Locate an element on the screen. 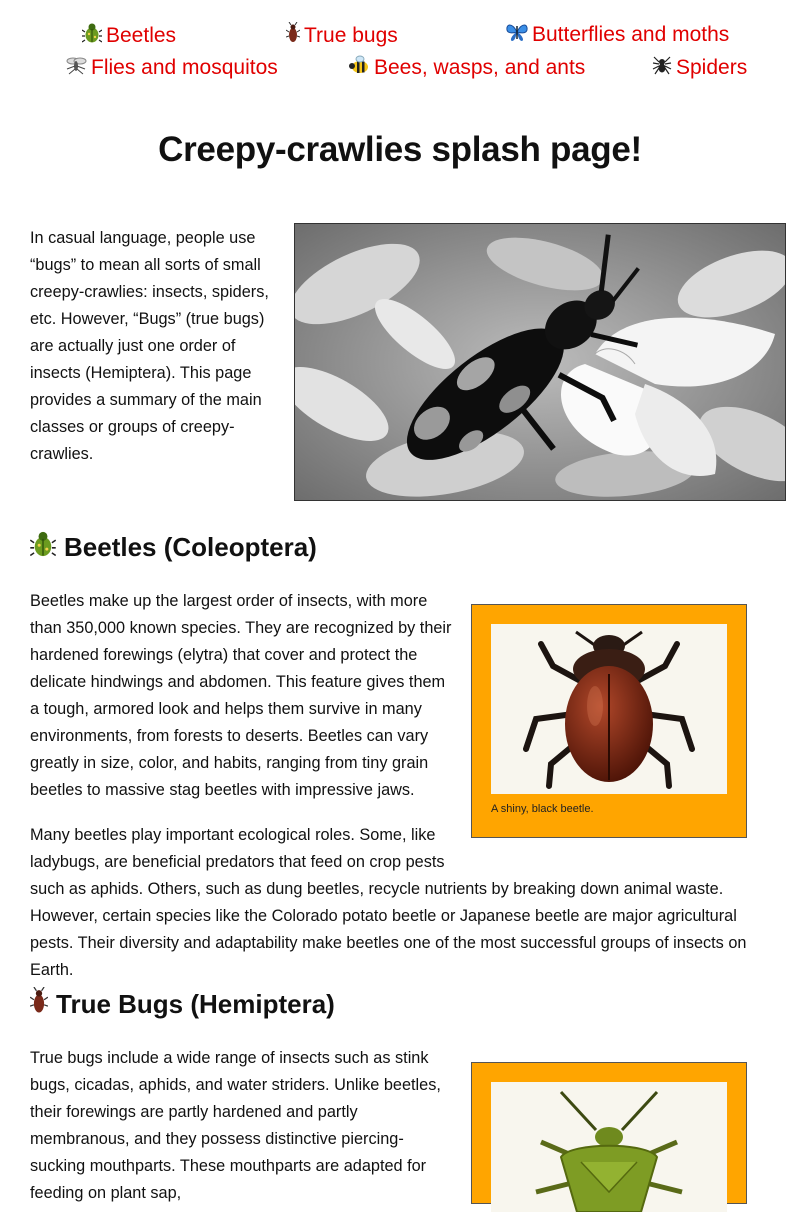 Image resolution: width=800 pixels, height=1212 pixels. beetle-figure-caption: A shiny, black beetle. is located at coordinates (542, 809).